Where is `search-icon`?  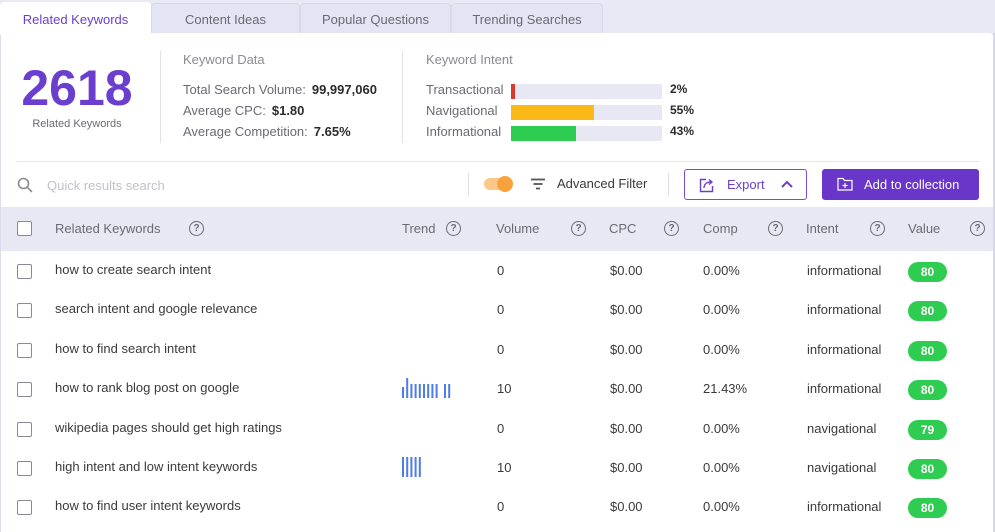
search-icon is located at coordinates (25, 185).